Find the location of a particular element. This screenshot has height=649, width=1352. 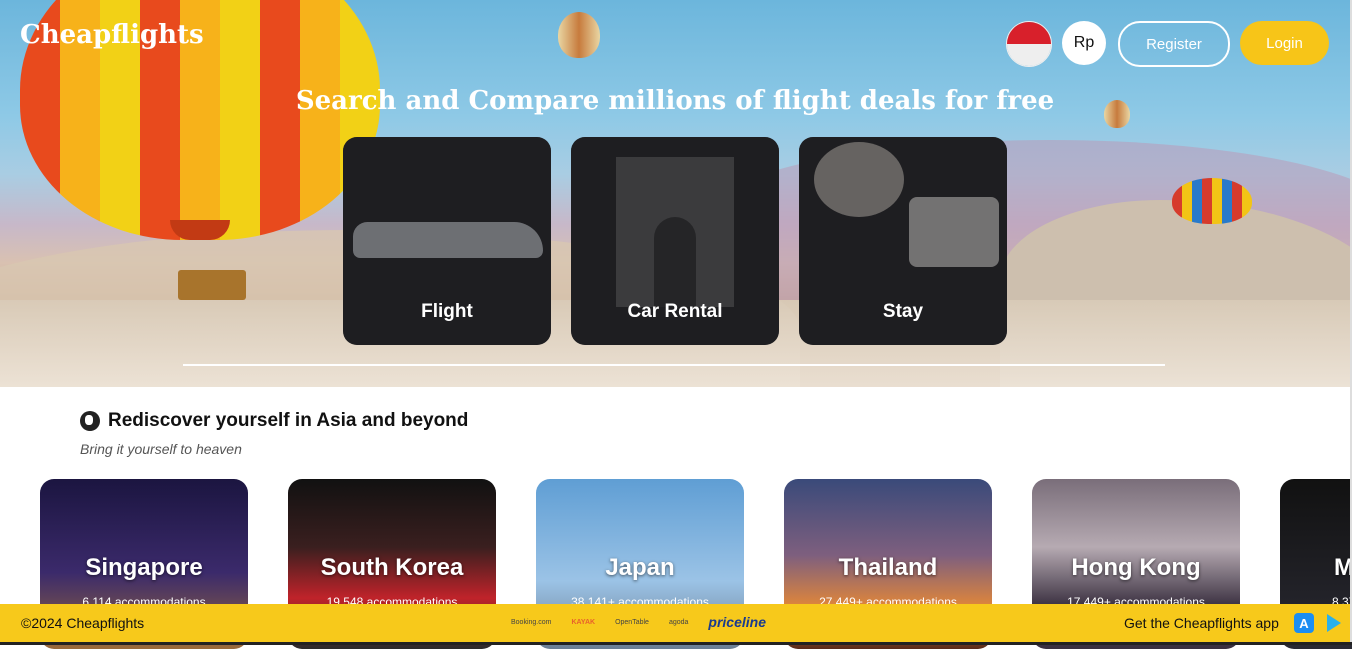

destination-name: Singapore is located at coordinates (144, 567).